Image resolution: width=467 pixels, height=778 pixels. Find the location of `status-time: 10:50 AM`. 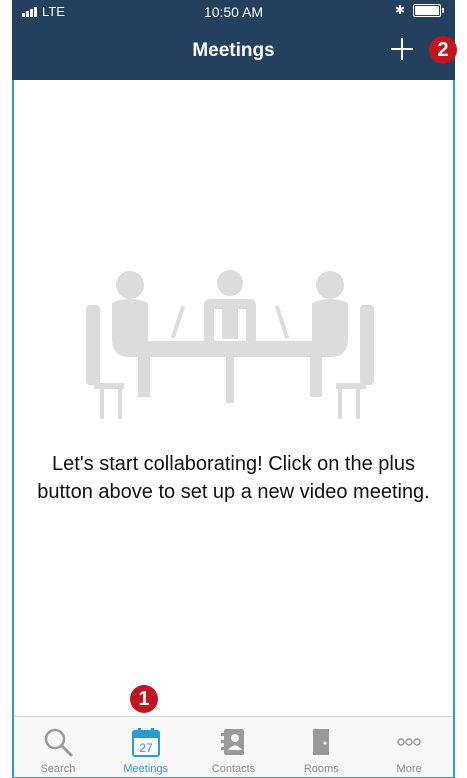

status-time: 10:50 AM is located at coordinates (233, 12).